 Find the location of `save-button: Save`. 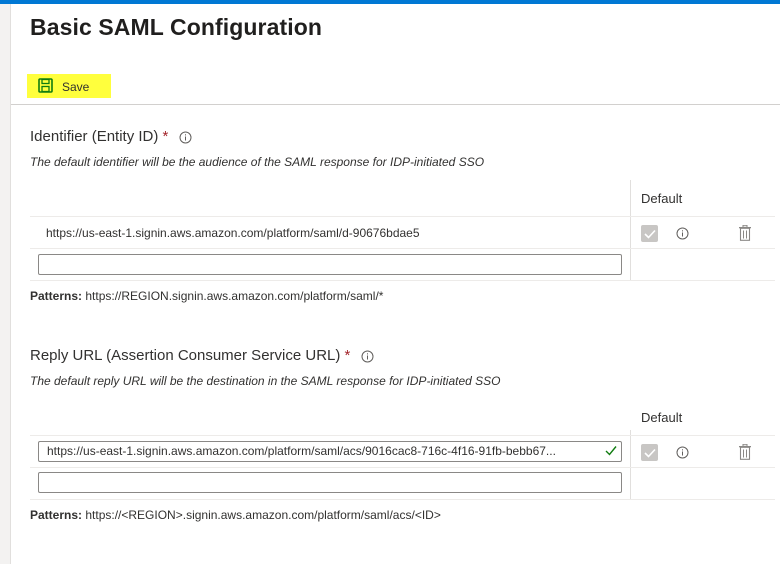

save-button: Save is located at coordinates (69, 86).